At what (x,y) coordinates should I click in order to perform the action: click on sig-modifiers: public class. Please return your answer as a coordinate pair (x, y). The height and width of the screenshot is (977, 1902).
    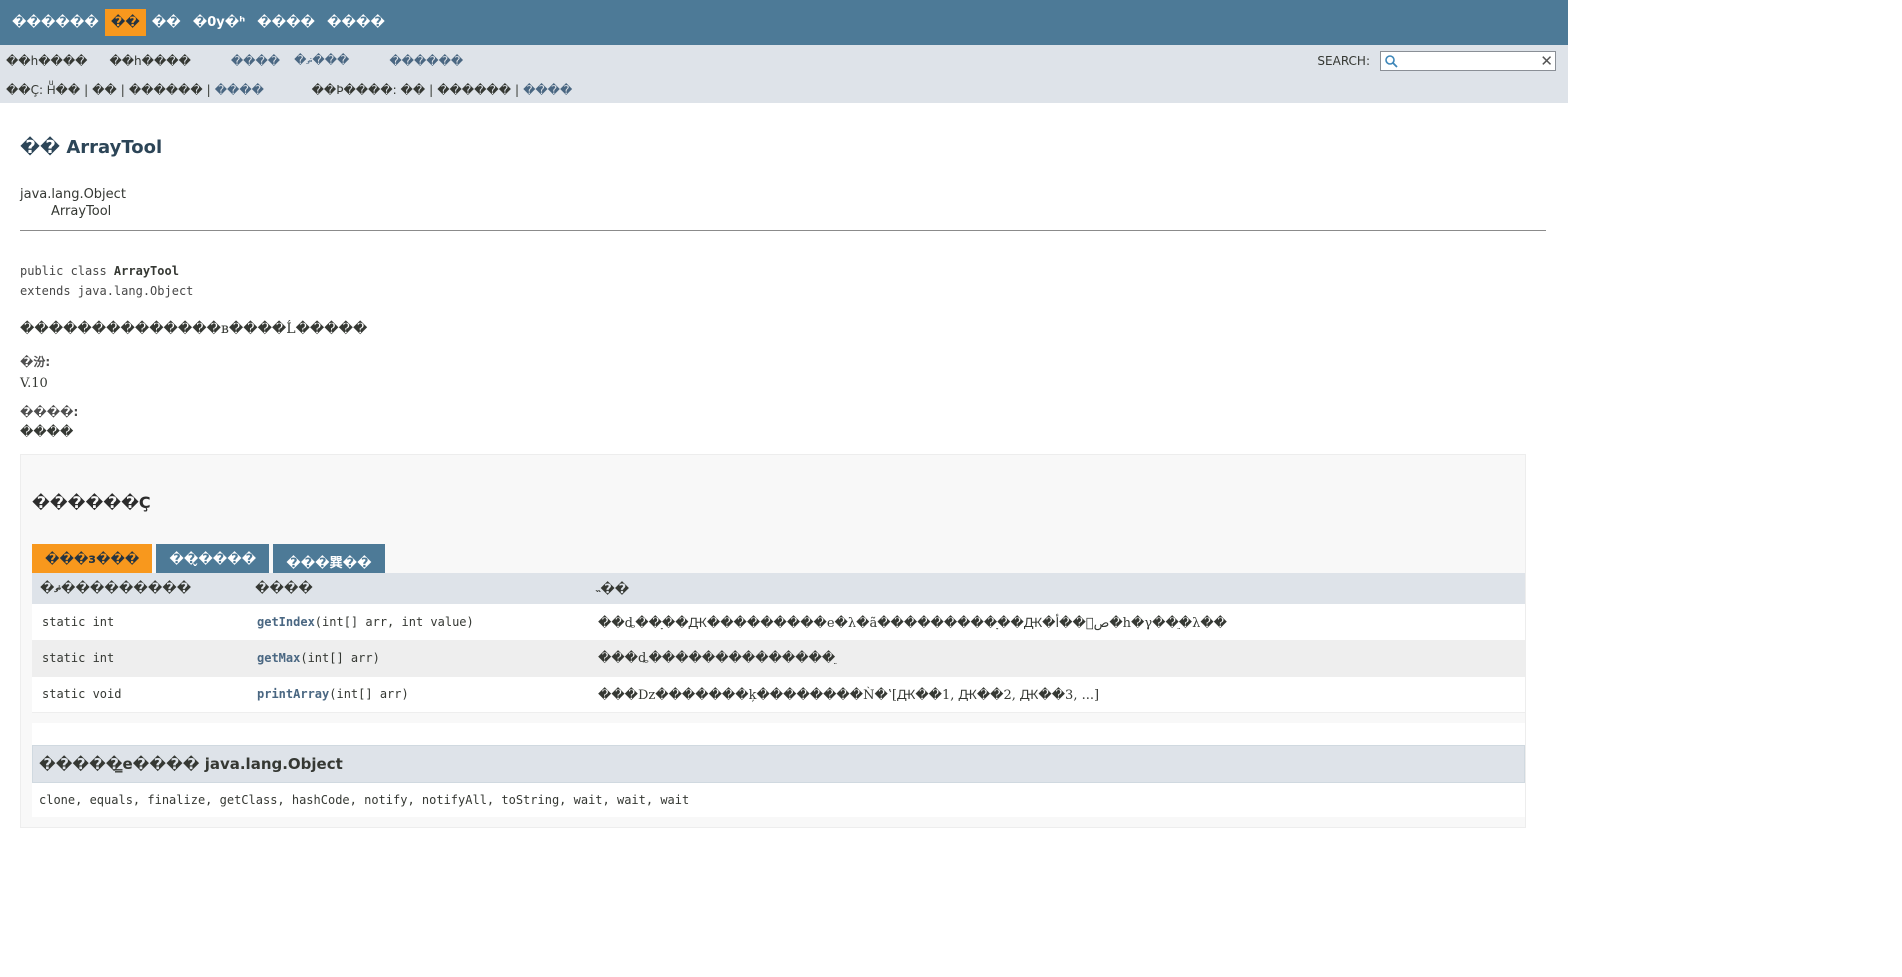
    Looking at the image, I should click on (67, 271).